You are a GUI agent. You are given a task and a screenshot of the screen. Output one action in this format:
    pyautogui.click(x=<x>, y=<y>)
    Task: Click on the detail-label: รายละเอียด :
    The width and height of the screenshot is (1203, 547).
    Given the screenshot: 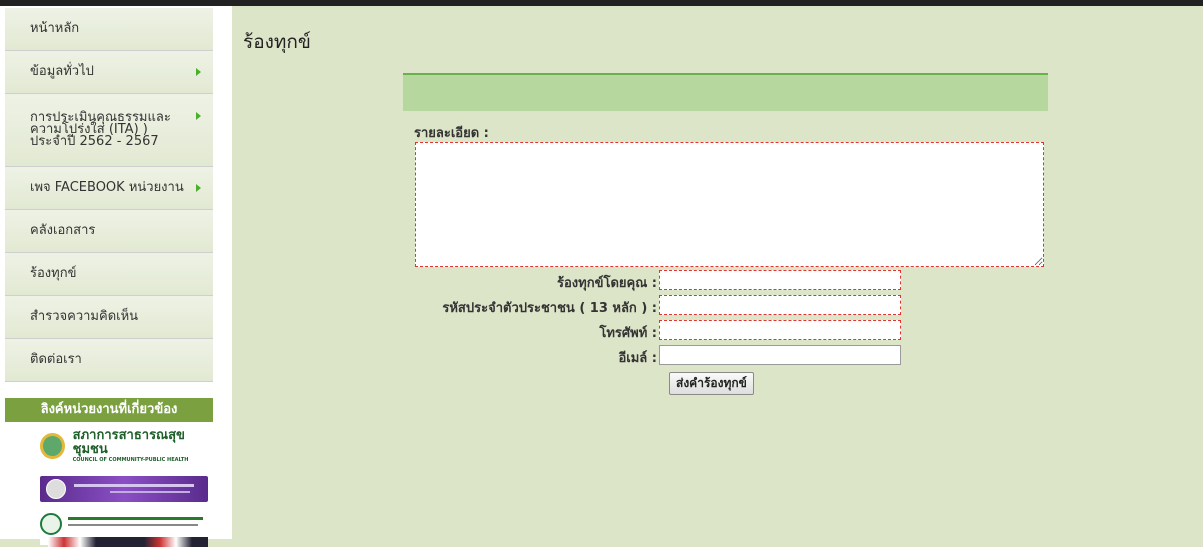 What is the action you would take?
    pyautogui.click(x=451, y=133)
    